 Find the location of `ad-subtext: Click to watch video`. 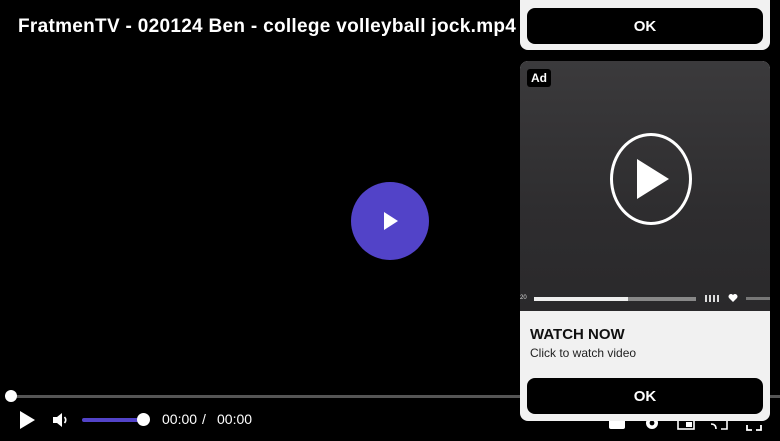

ad-subtext: Click to watch video is located at coordinates (583, 353).